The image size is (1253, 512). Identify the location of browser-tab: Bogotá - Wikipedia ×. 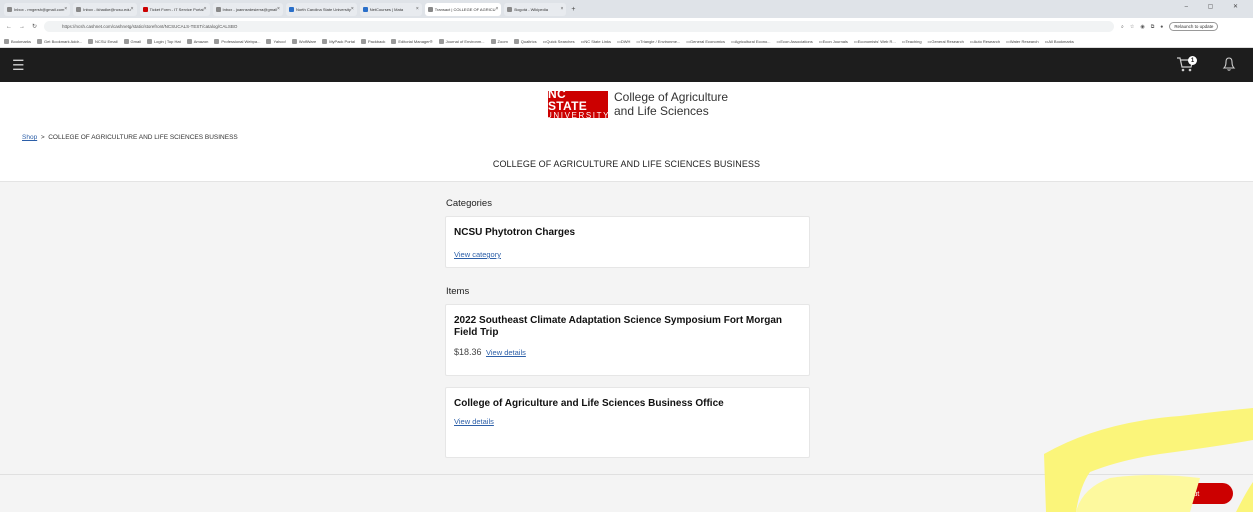
(535, 9).